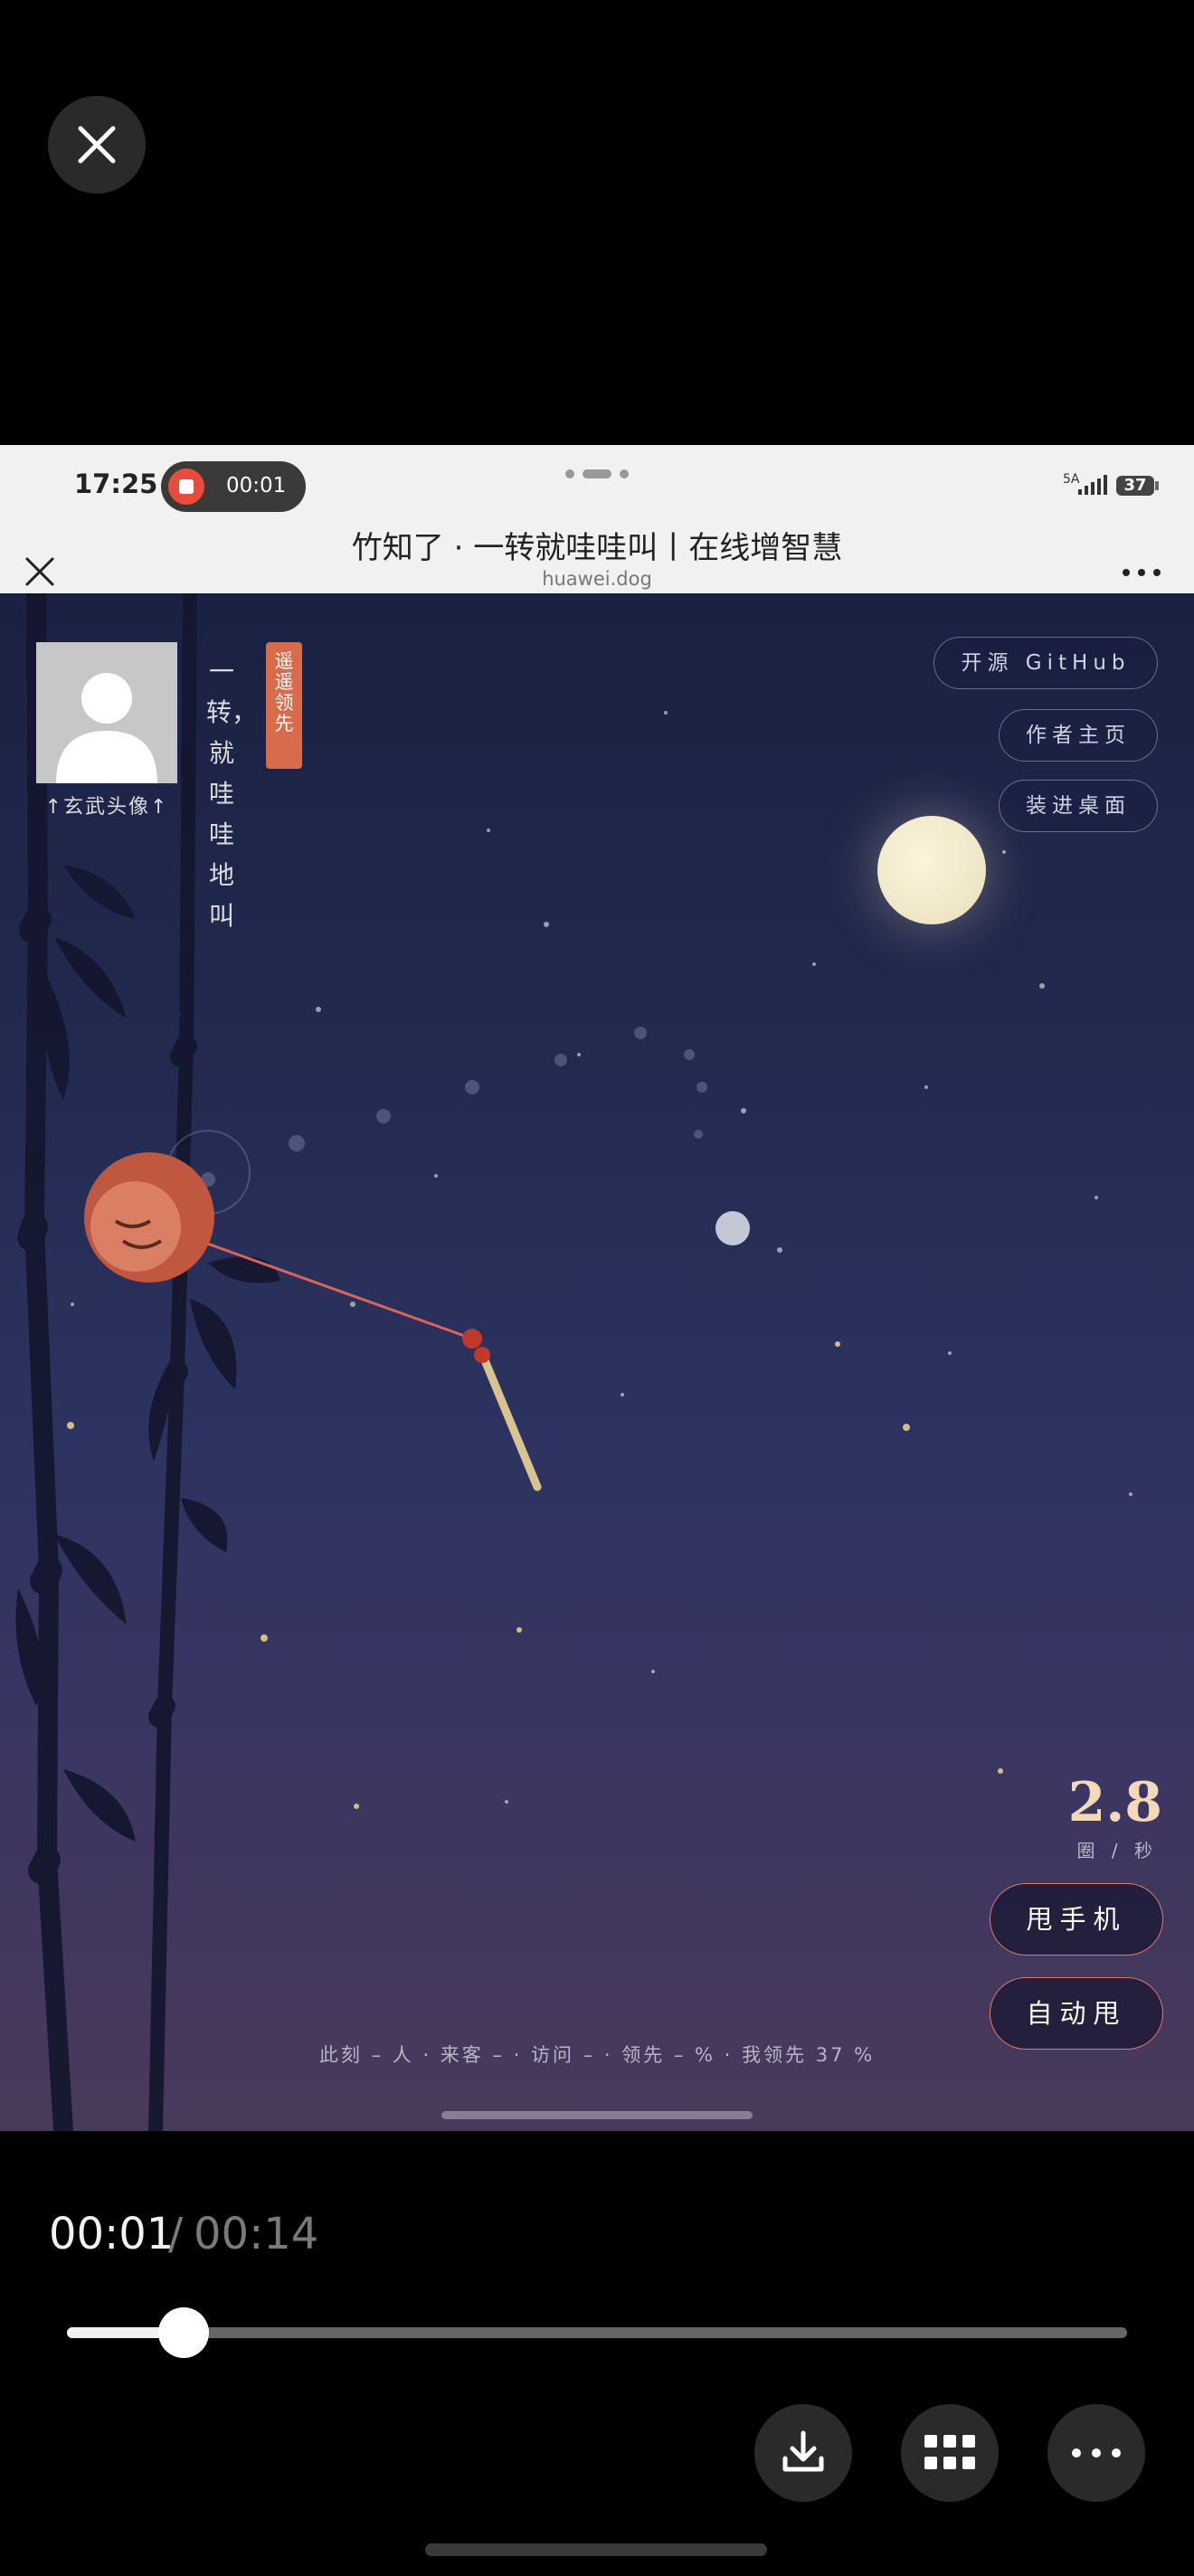 The width and height of the screenshot is (1194, 2576). What do you see at coordinates (284, 705) in the screenshot?
I see `lead-tag: 遥遥领先` at bounding box center [284, 705].